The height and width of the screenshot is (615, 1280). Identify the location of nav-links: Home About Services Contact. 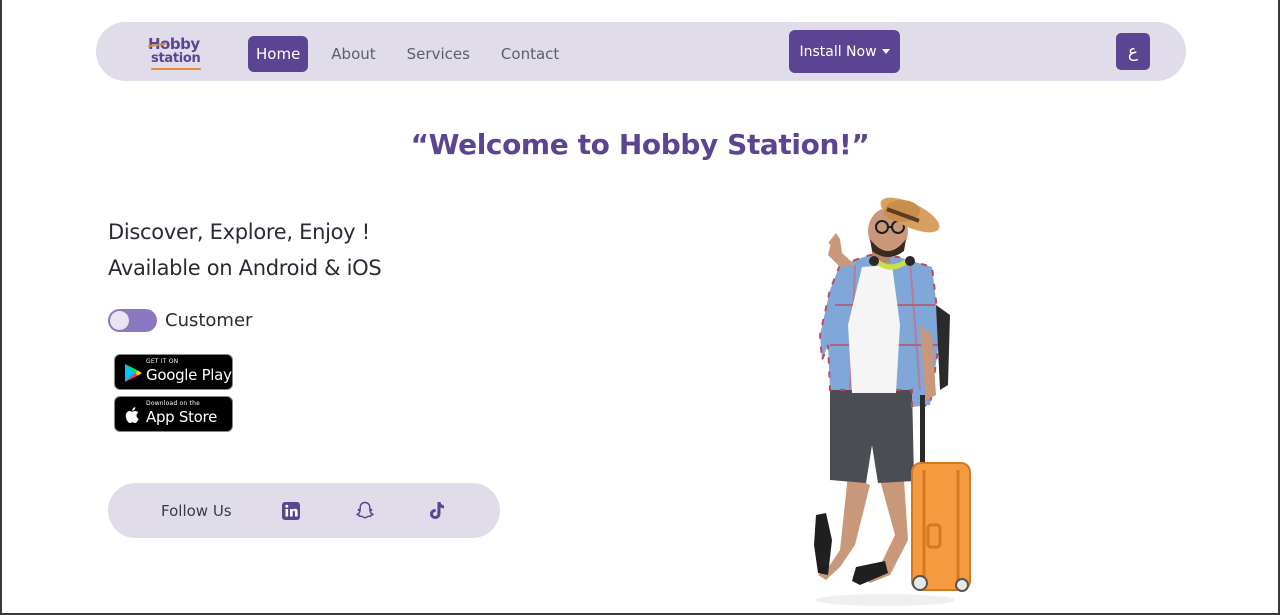
(419, 54).